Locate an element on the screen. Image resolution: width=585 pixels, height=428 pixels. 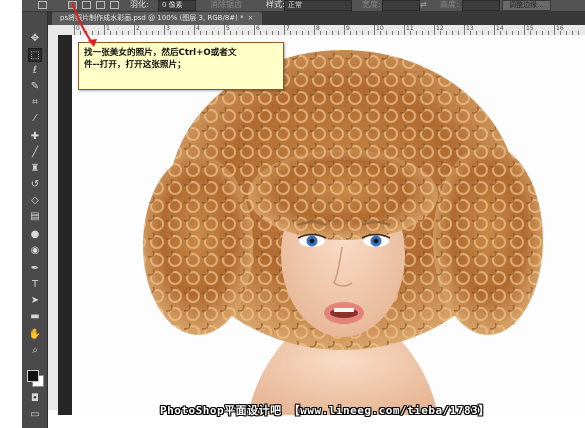
intersect-selection-icon is located at coordinates (114, 5).